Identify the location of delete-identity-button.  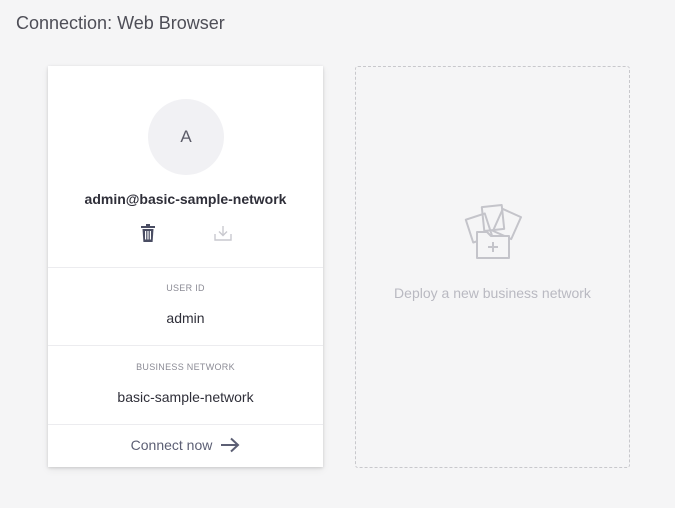
(148, 233).